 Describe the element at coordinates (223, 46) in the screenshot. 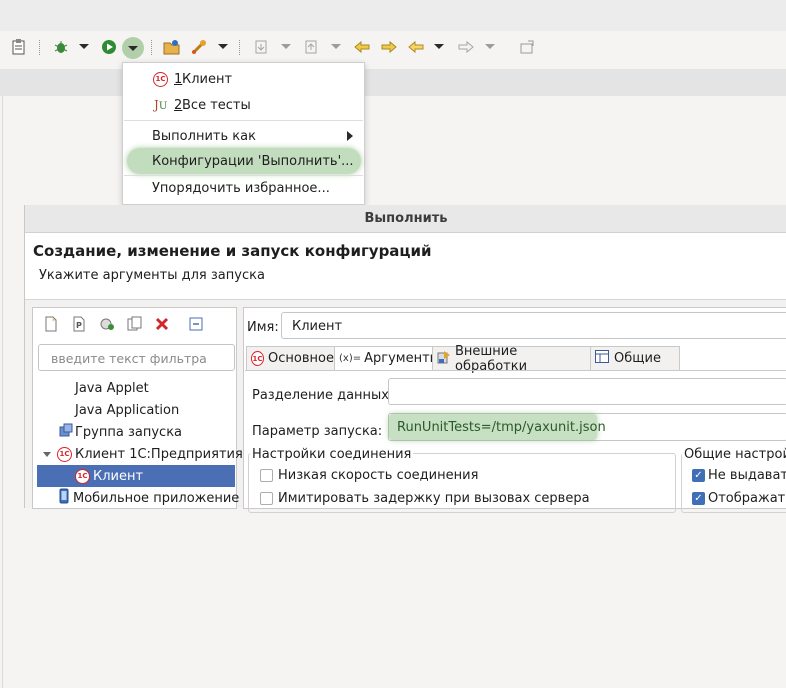

I see `external-tools-dropdown-icon` at that location.